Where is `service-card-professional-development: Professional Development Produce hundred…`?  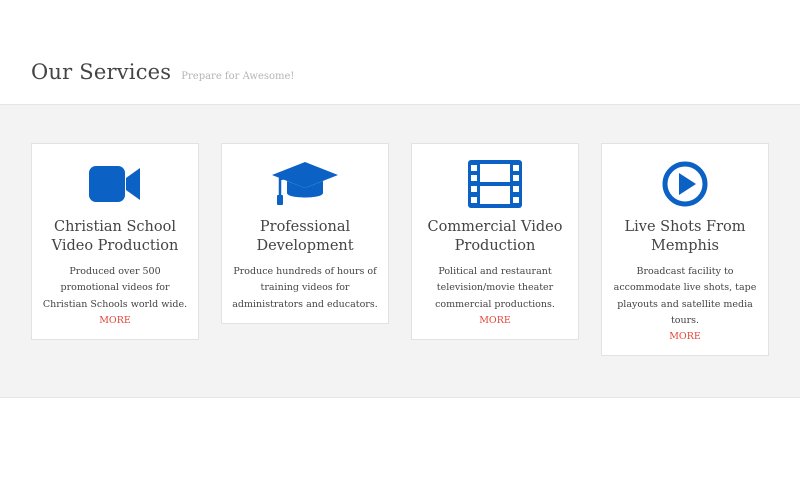
service-card-professional-development: Professional Development Produce hundred… is located at coordinates (305, 233).